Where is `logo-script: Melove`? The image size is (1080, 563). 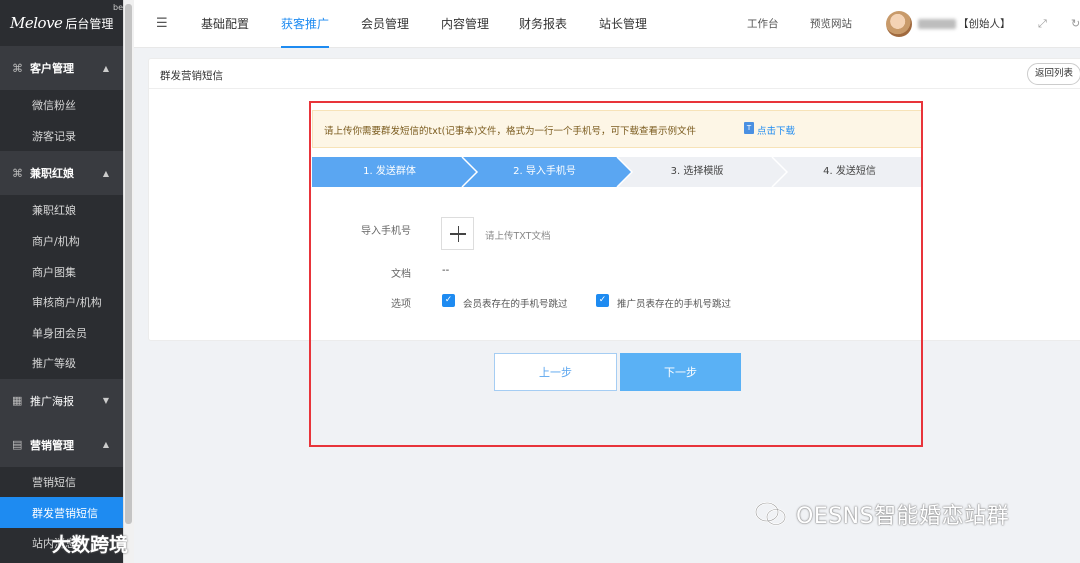
logo-script: Melove is located at coordinates (36, 23).